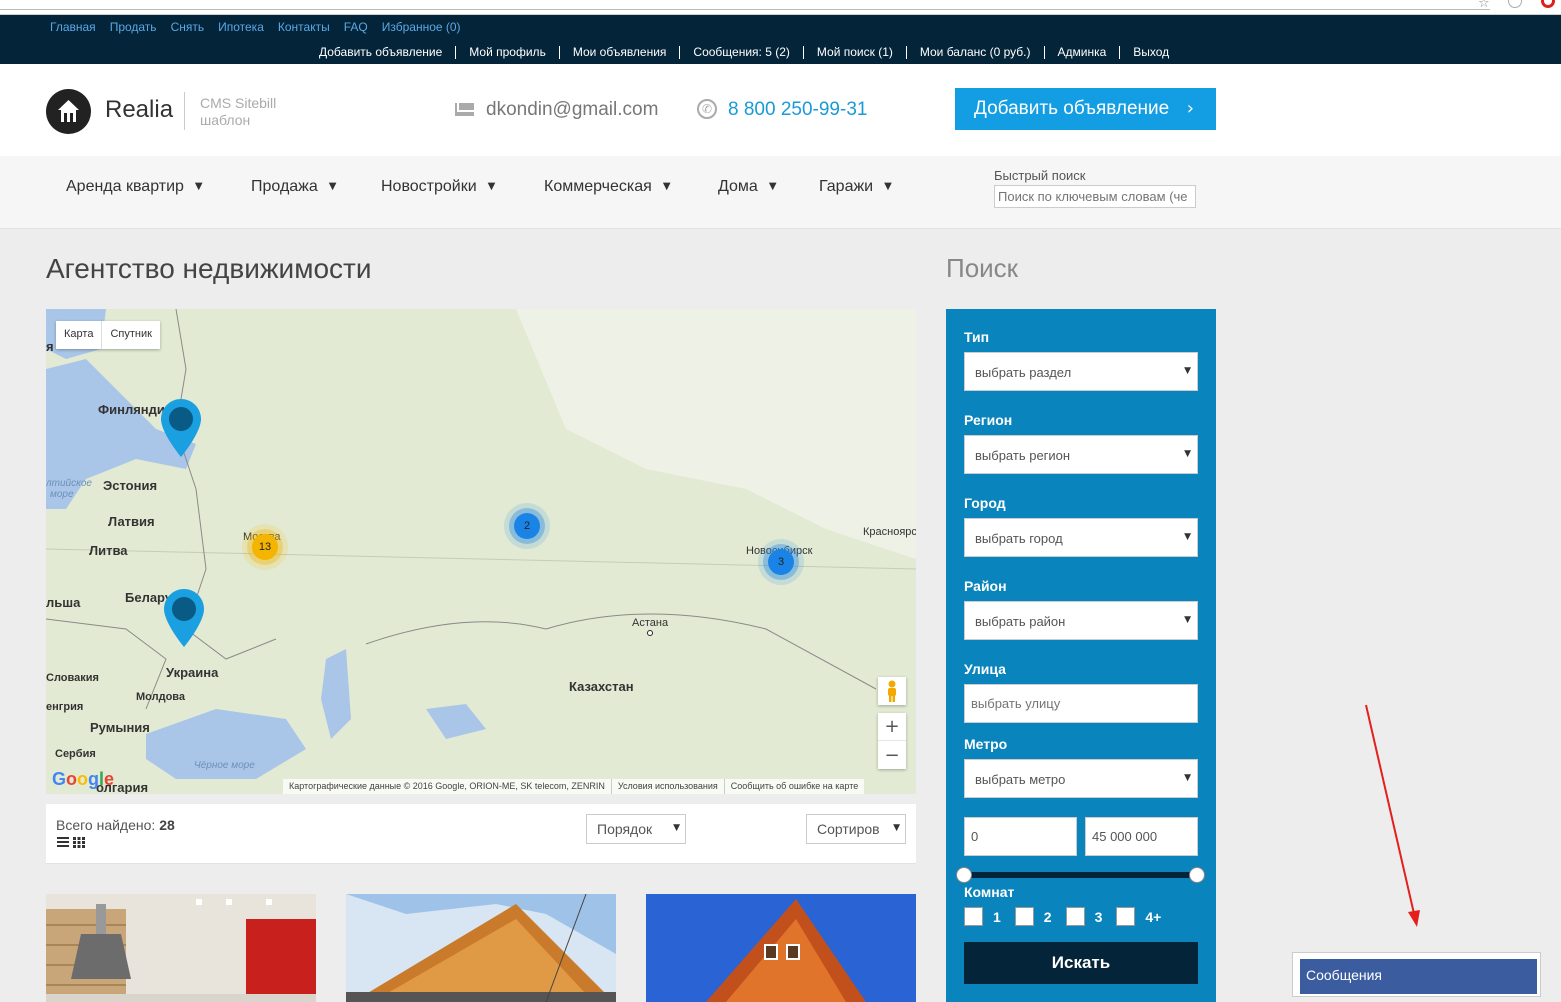 The width and height of the screenshot is (1561, 1002). Describe the element at coordinates (63, 842) in the screenshot. I see `list-view-icon` at that location.